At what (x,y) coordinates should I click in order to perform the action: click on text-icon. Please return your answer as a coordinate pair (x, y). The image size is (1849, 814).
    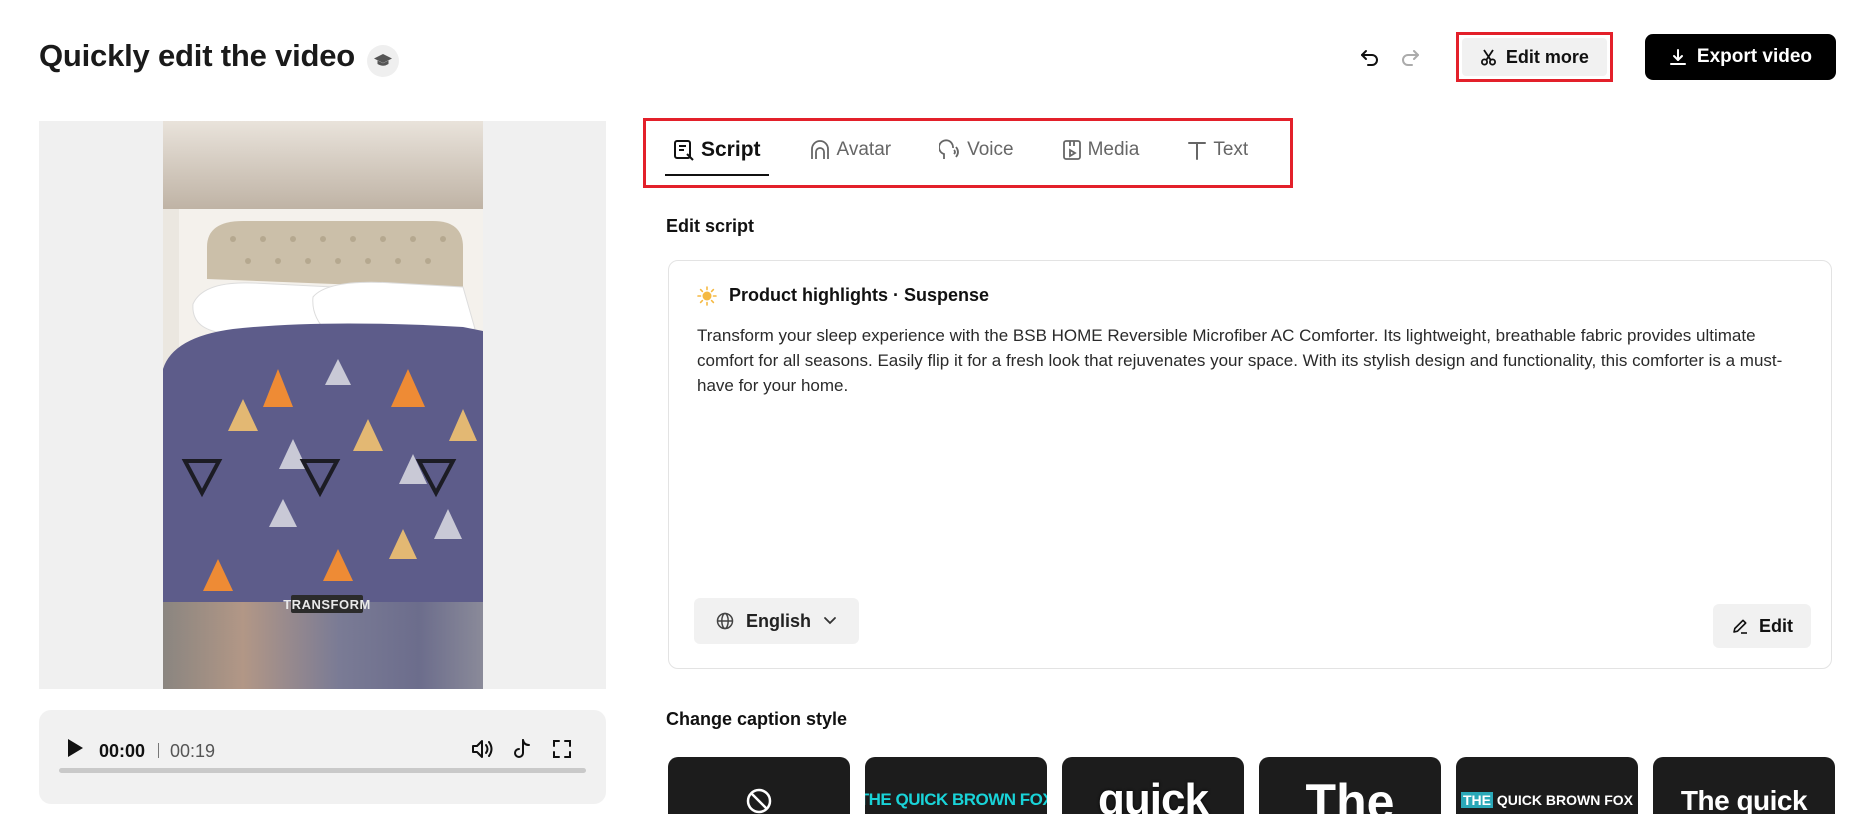
    Looking at the image, I should click on (1197, 151).